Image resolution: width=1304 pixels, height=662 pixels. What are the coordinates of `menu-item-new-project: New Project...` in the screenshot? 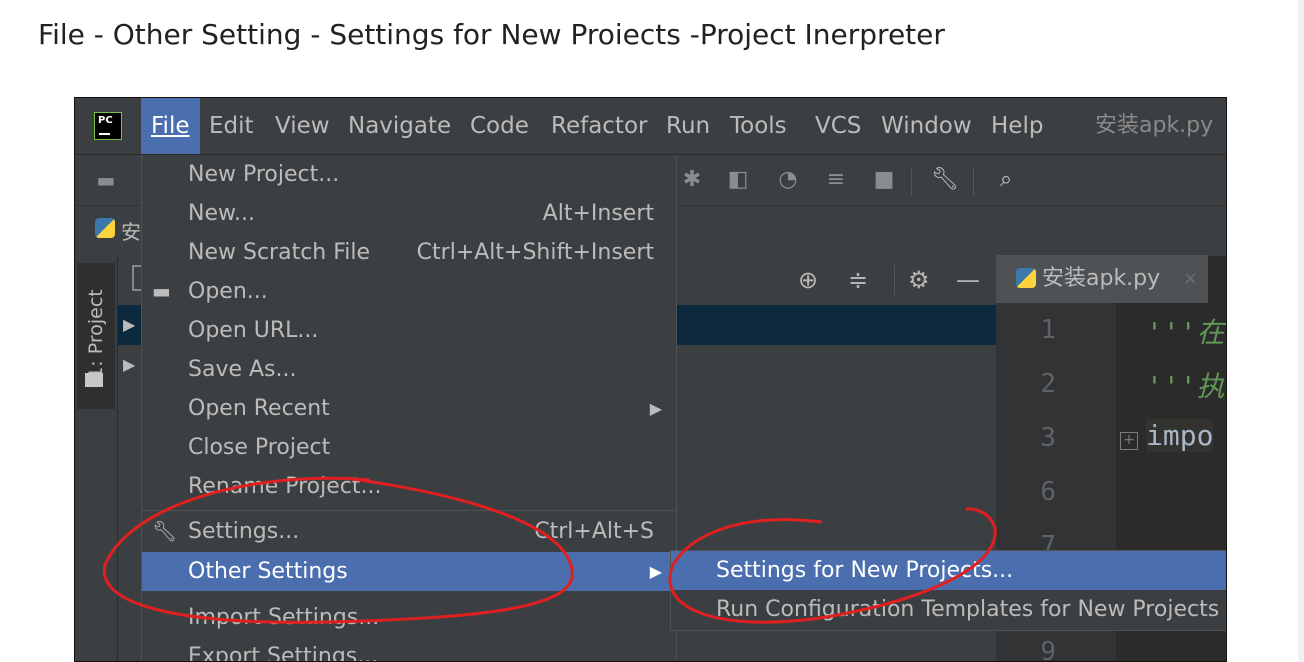 It's located at (409, 174).